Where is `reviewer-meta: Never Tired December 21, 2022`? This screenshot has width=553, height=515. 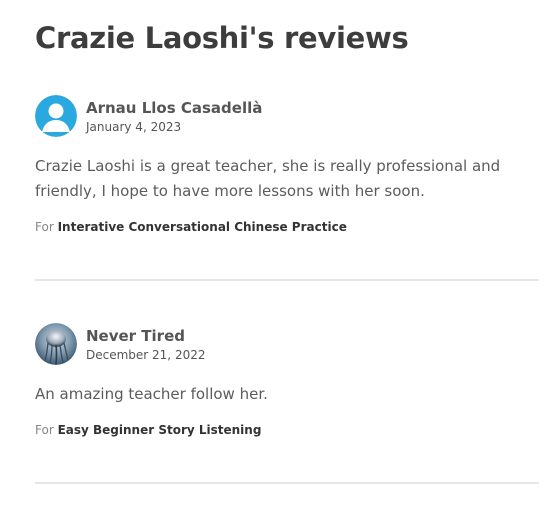
reviewer-meta: Never Tired December 21, 2022 is located at coordinates (145, 344).